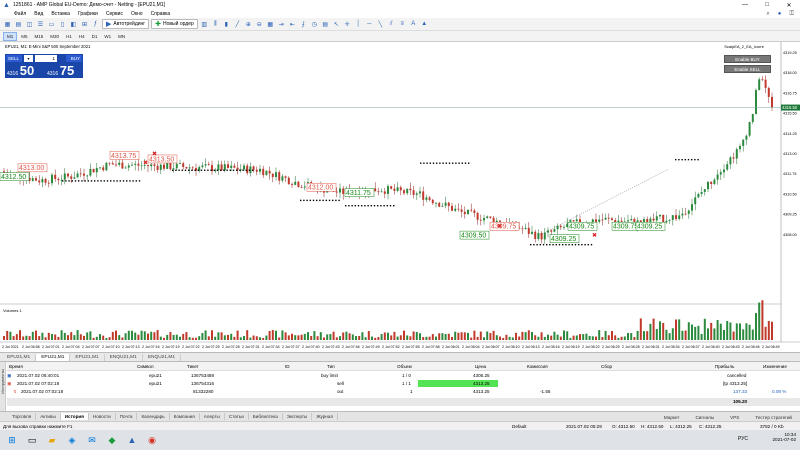 The height and width of the screenshot is (450, 800). Describe the element at coordinates (54, 36) in the screenshot. I see `tf-m30: M30` at that location.